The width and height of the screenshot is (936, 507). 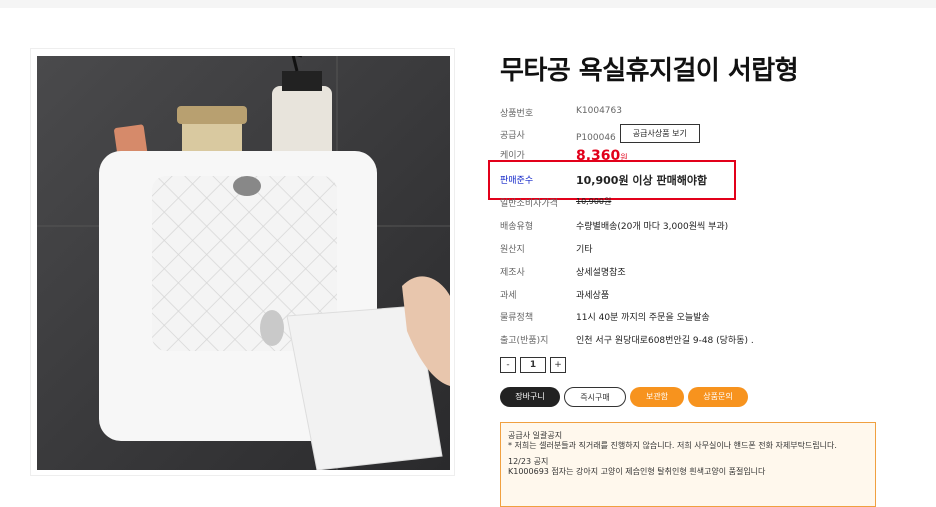 What do you see at coordinates (659, 133) in the screenshot?
I see `supplier-products-button: 공급사상품 보기` at bounding box center [659, 133].